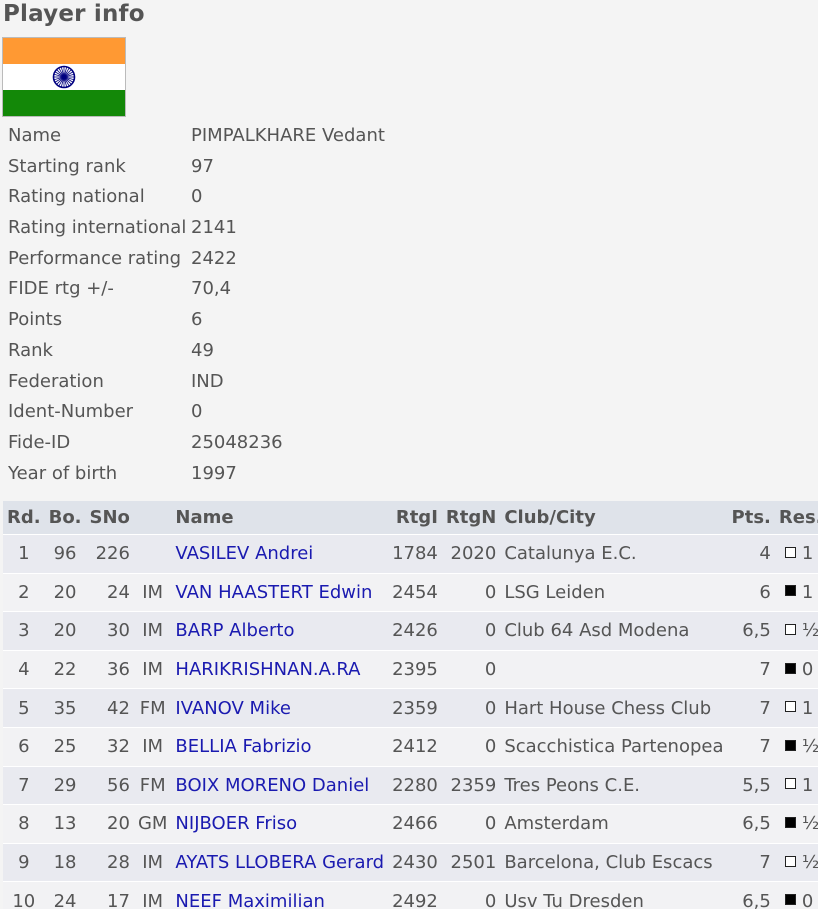 The height and width of the screenshot is (909, 818). What do you see at coordinates (233, 708) in the screenshot?
I see `opponent-name-link: IVANOV Mike` at bounding box center [233, 708].